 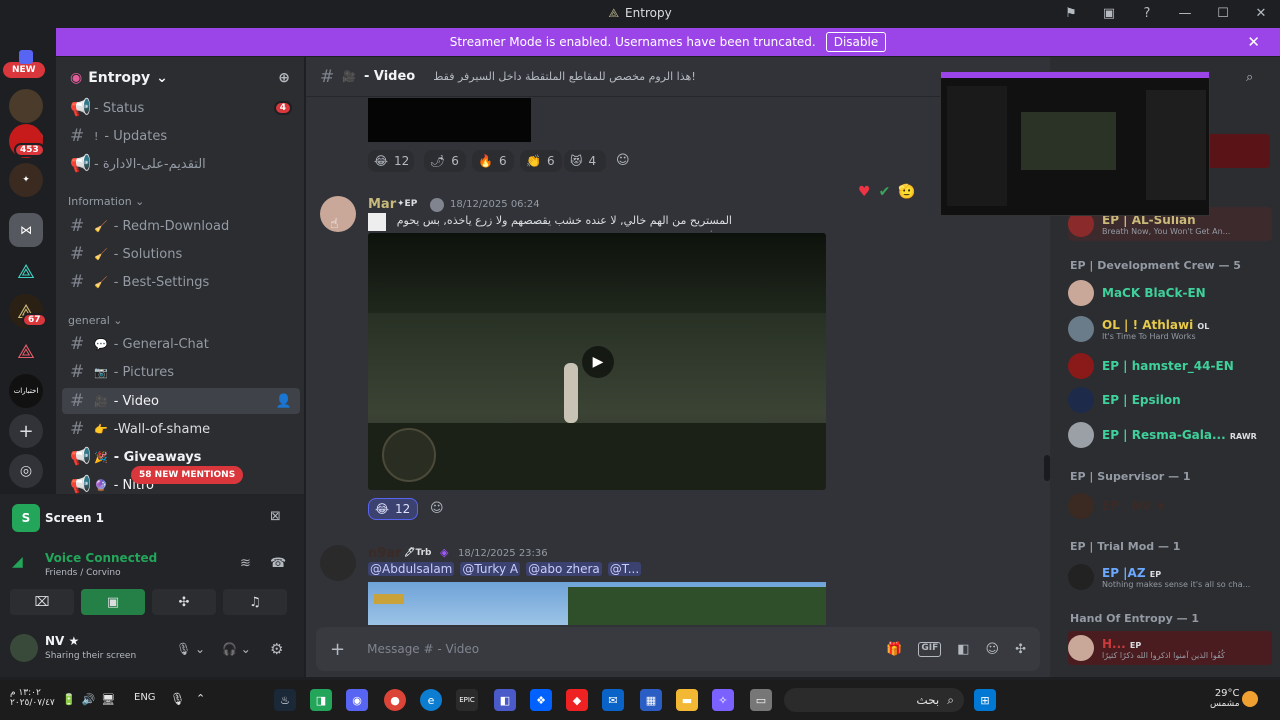 What do you see at coordinates (384, 553) in the screenshot?
I see `message-author: n9ar` at bounding box center [384, 553].